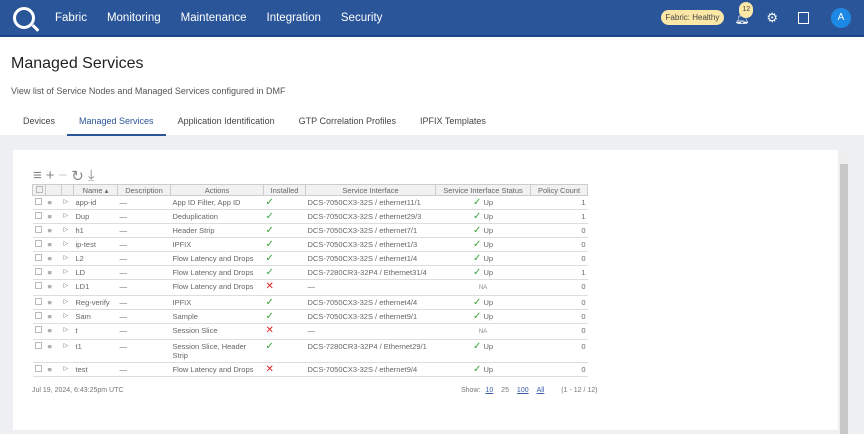 This screenshot has width=864, height=434. Describe the element at coordinates (559, 258) in the screenshot. I see `policy-count: 0` at that location.